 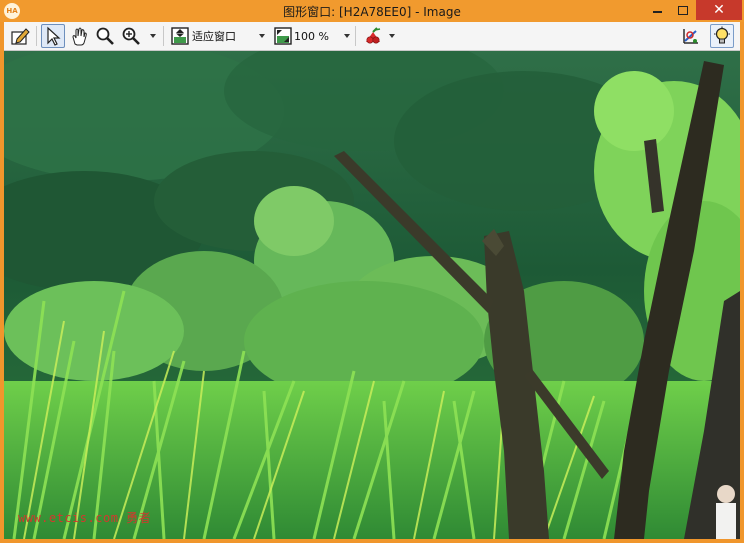 I want to click on fit-window-button, so click(x=180, y=36).